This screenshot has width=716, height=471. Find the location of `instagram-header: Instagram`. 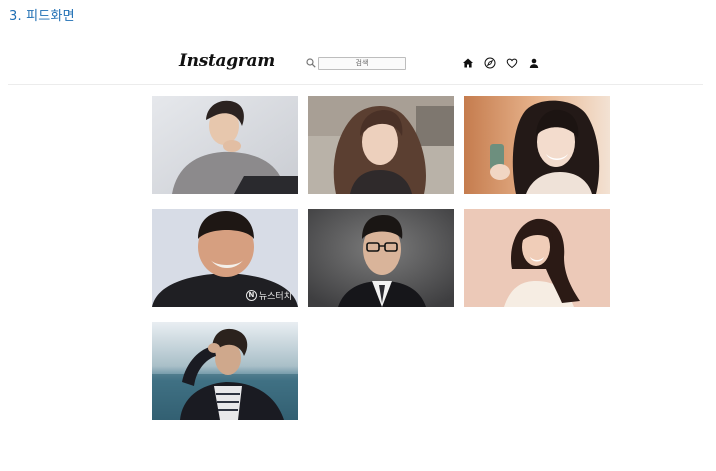

instagram-header: Instagram is located at coordinates (355, 64).